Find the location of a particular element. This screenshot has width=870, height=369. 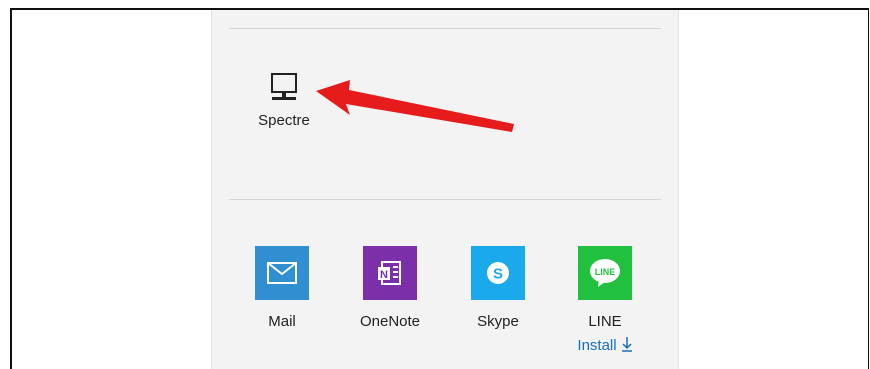

desktop-computer-icon is located at coordinates (284, 86).